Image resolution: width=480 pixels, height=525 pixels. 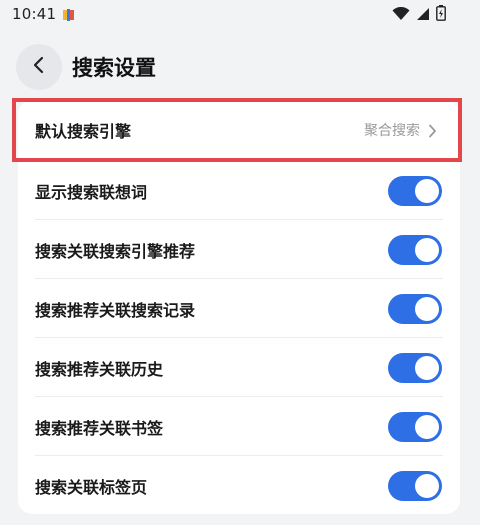 I want to click on status-time: 10:41, so click(x=34, y=14).